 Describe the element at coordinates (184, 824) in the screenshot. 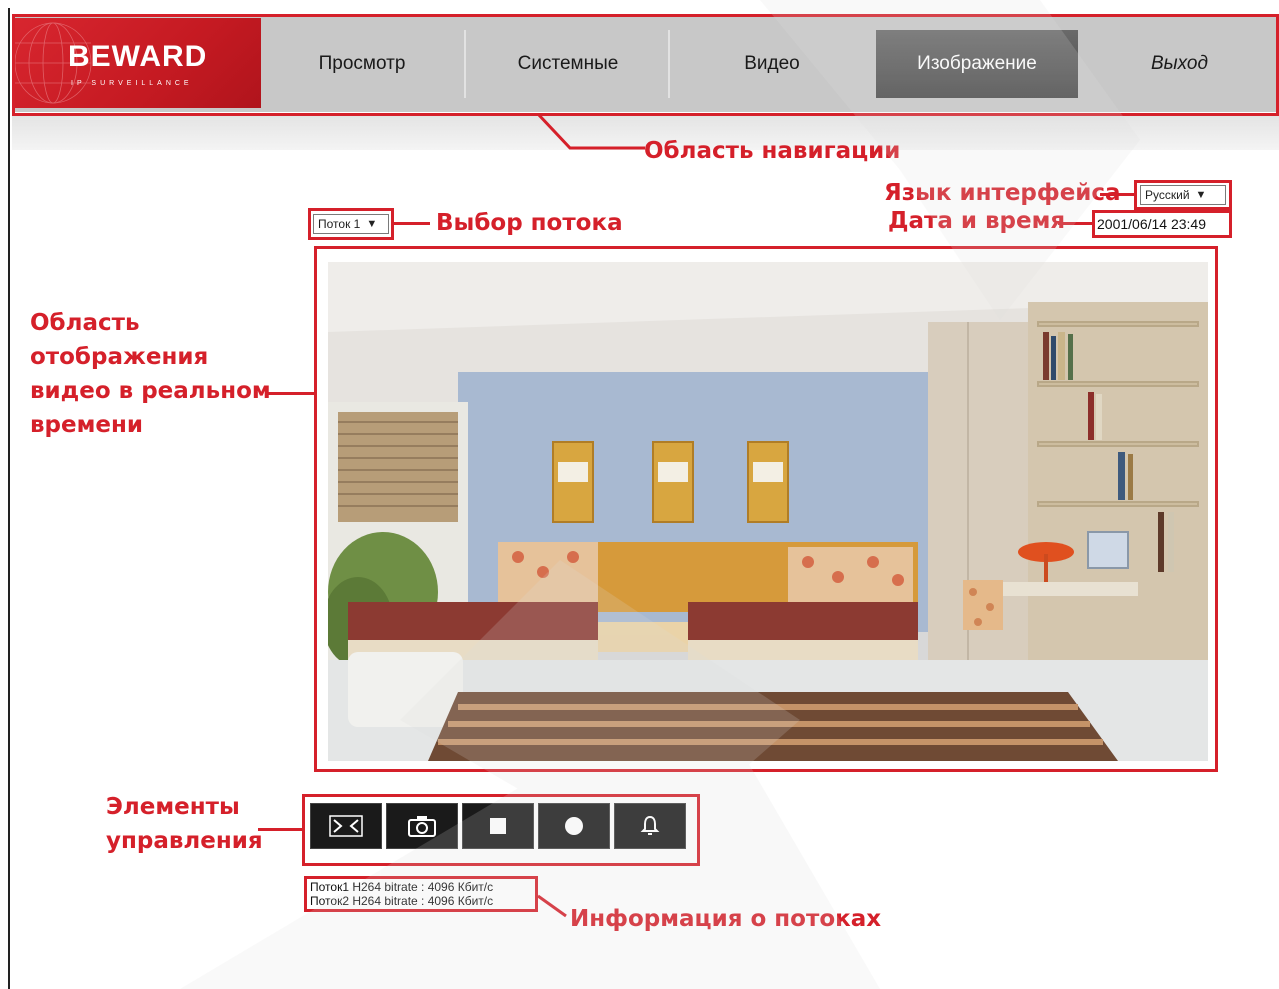

I see `annotation-controls: Элементы управления` at that location.